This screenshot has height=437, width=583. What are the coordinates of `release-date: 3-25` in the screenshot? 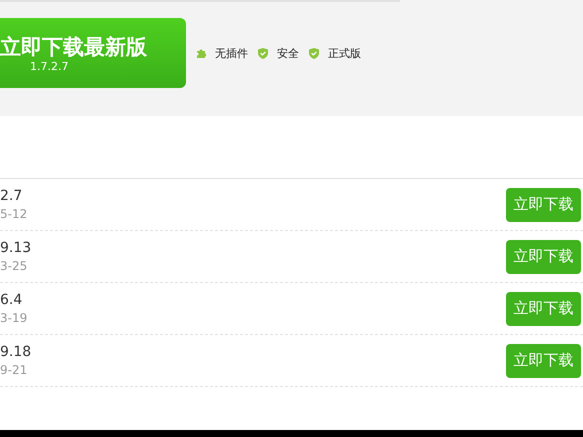 It's located at (14, 266).